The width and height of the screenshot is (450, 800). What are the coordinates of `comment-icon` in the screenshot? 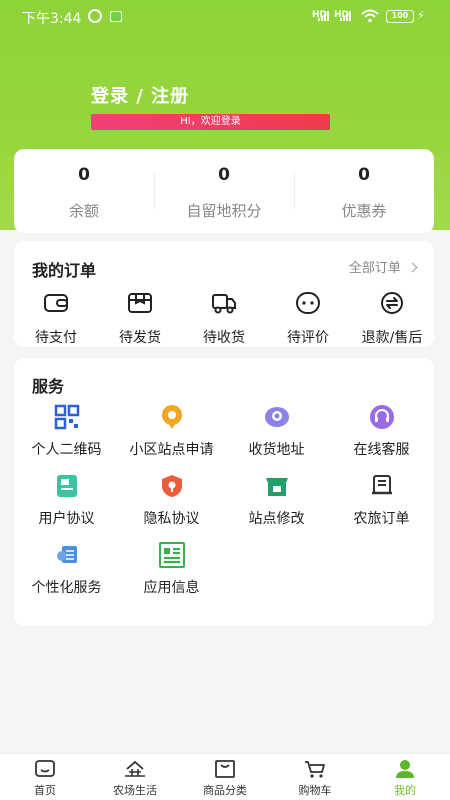 It's located at (308, 303).